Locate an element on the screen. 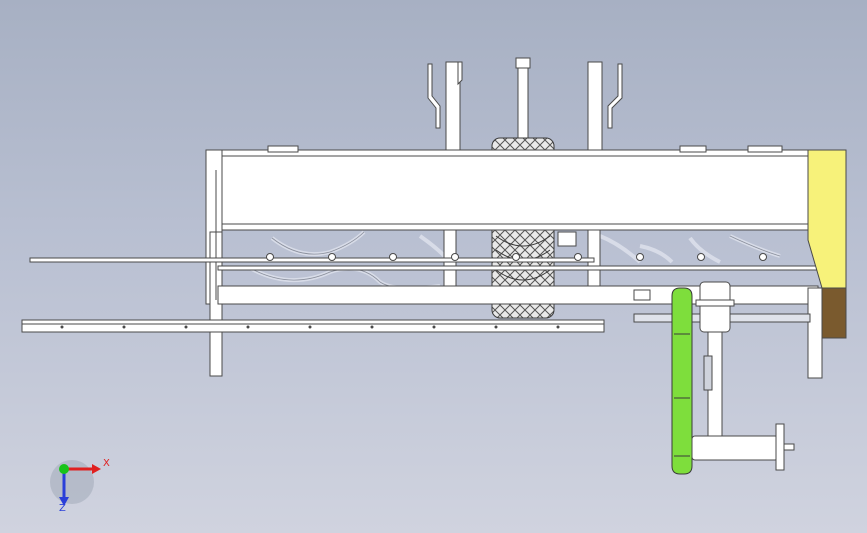  coordinate-triad is located at coordinates (75, 483).